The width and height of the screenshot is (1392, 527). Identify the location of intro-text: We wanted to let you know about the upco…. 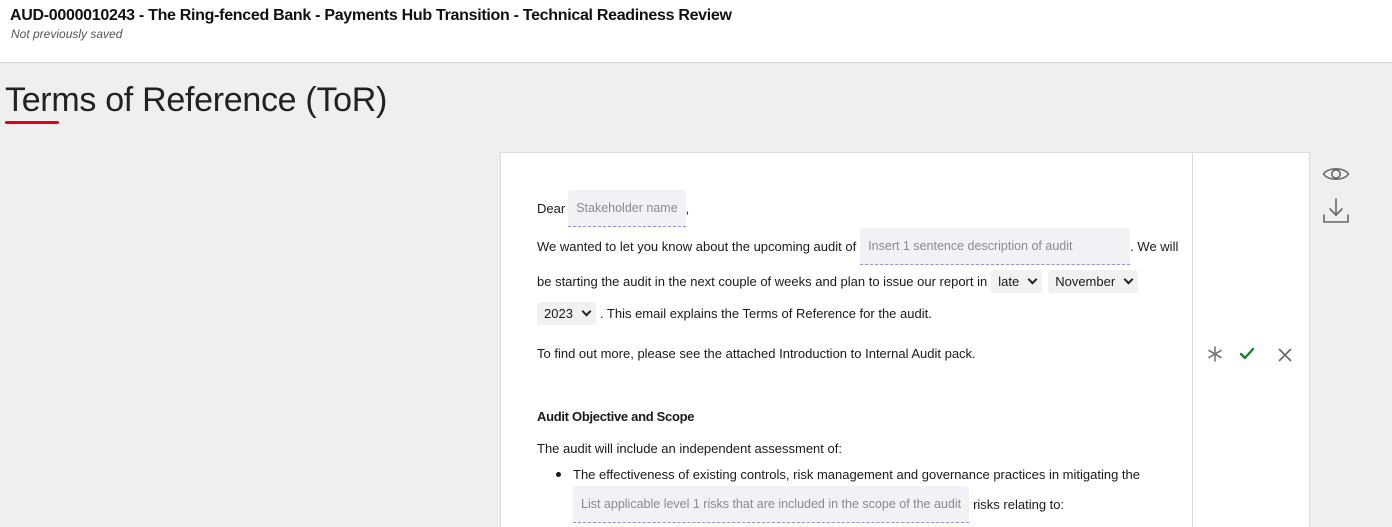
(697, 246).